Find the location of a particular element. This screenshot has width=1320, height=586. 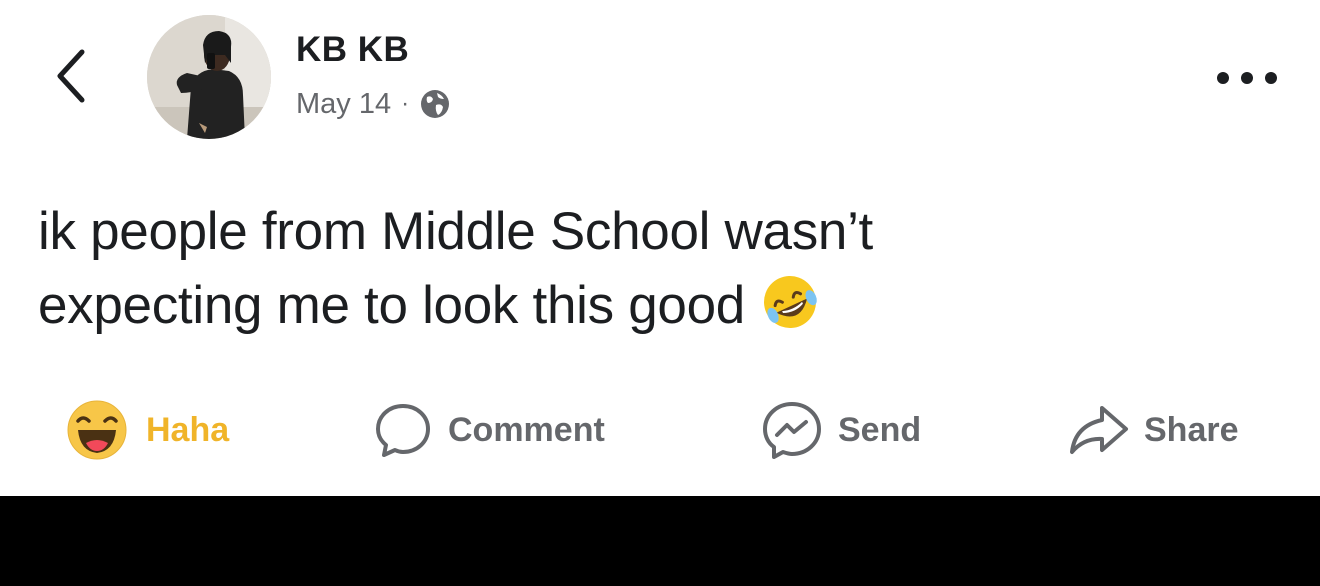

more-dots-icon is located at coordinates (1247, 78).